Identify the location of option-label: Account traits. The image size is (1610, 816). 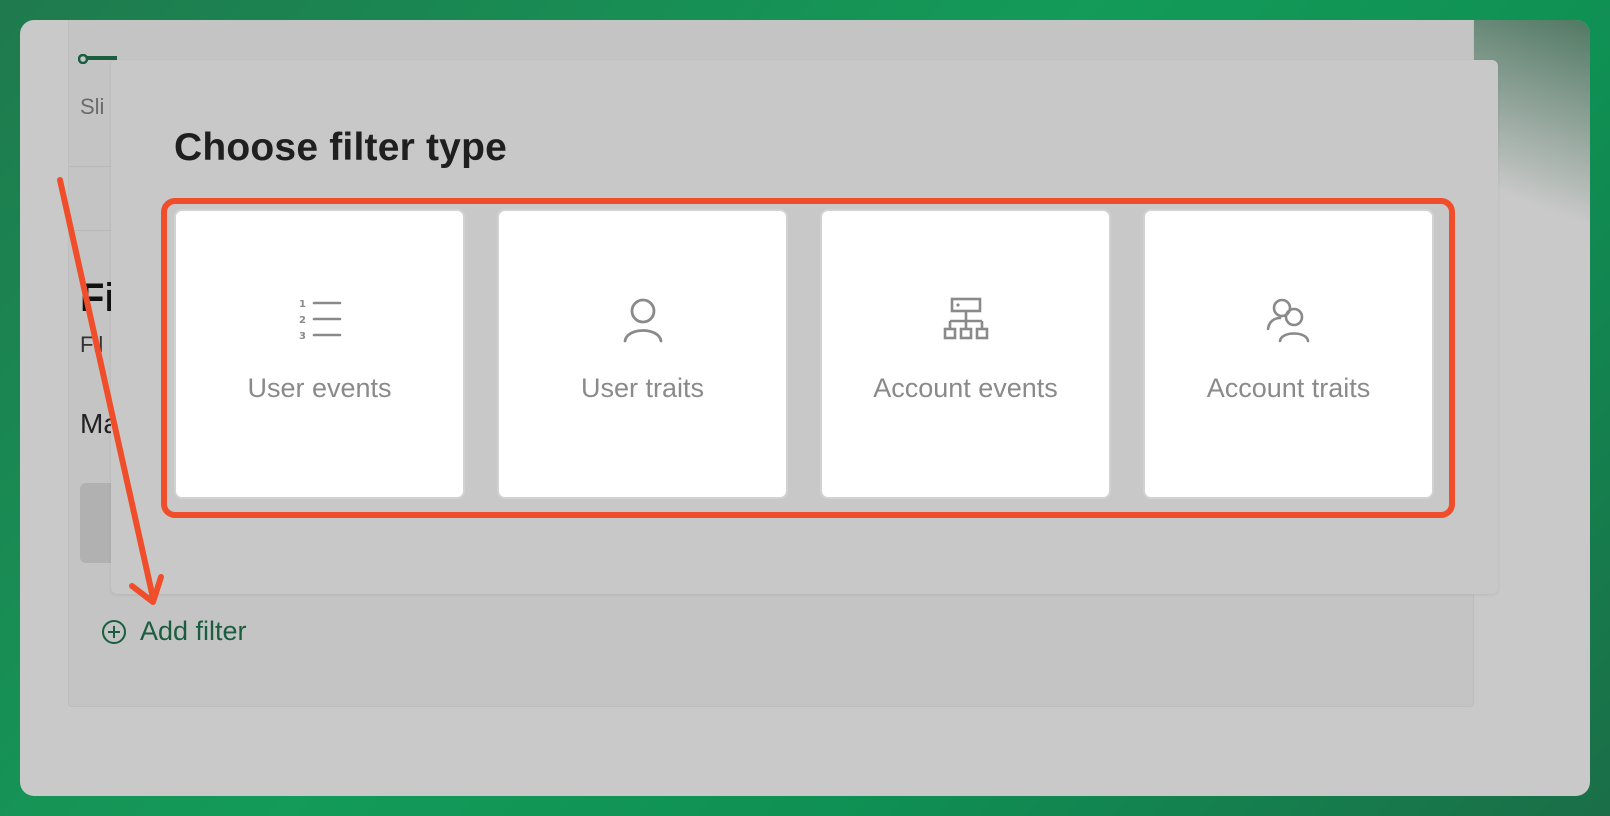
(1288, 388).